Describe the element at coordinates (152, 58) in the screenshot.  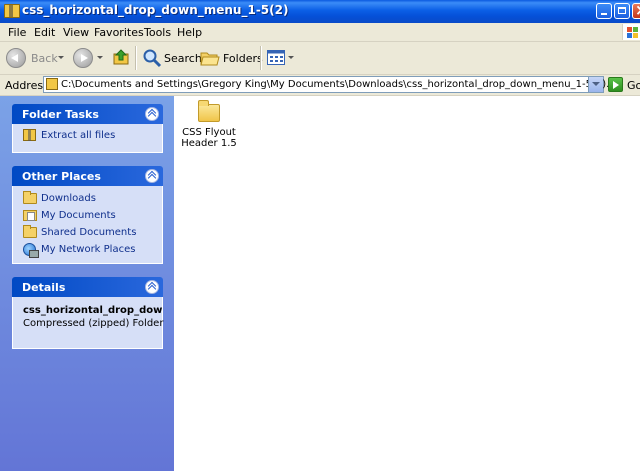
I see `search-icon` at that location.